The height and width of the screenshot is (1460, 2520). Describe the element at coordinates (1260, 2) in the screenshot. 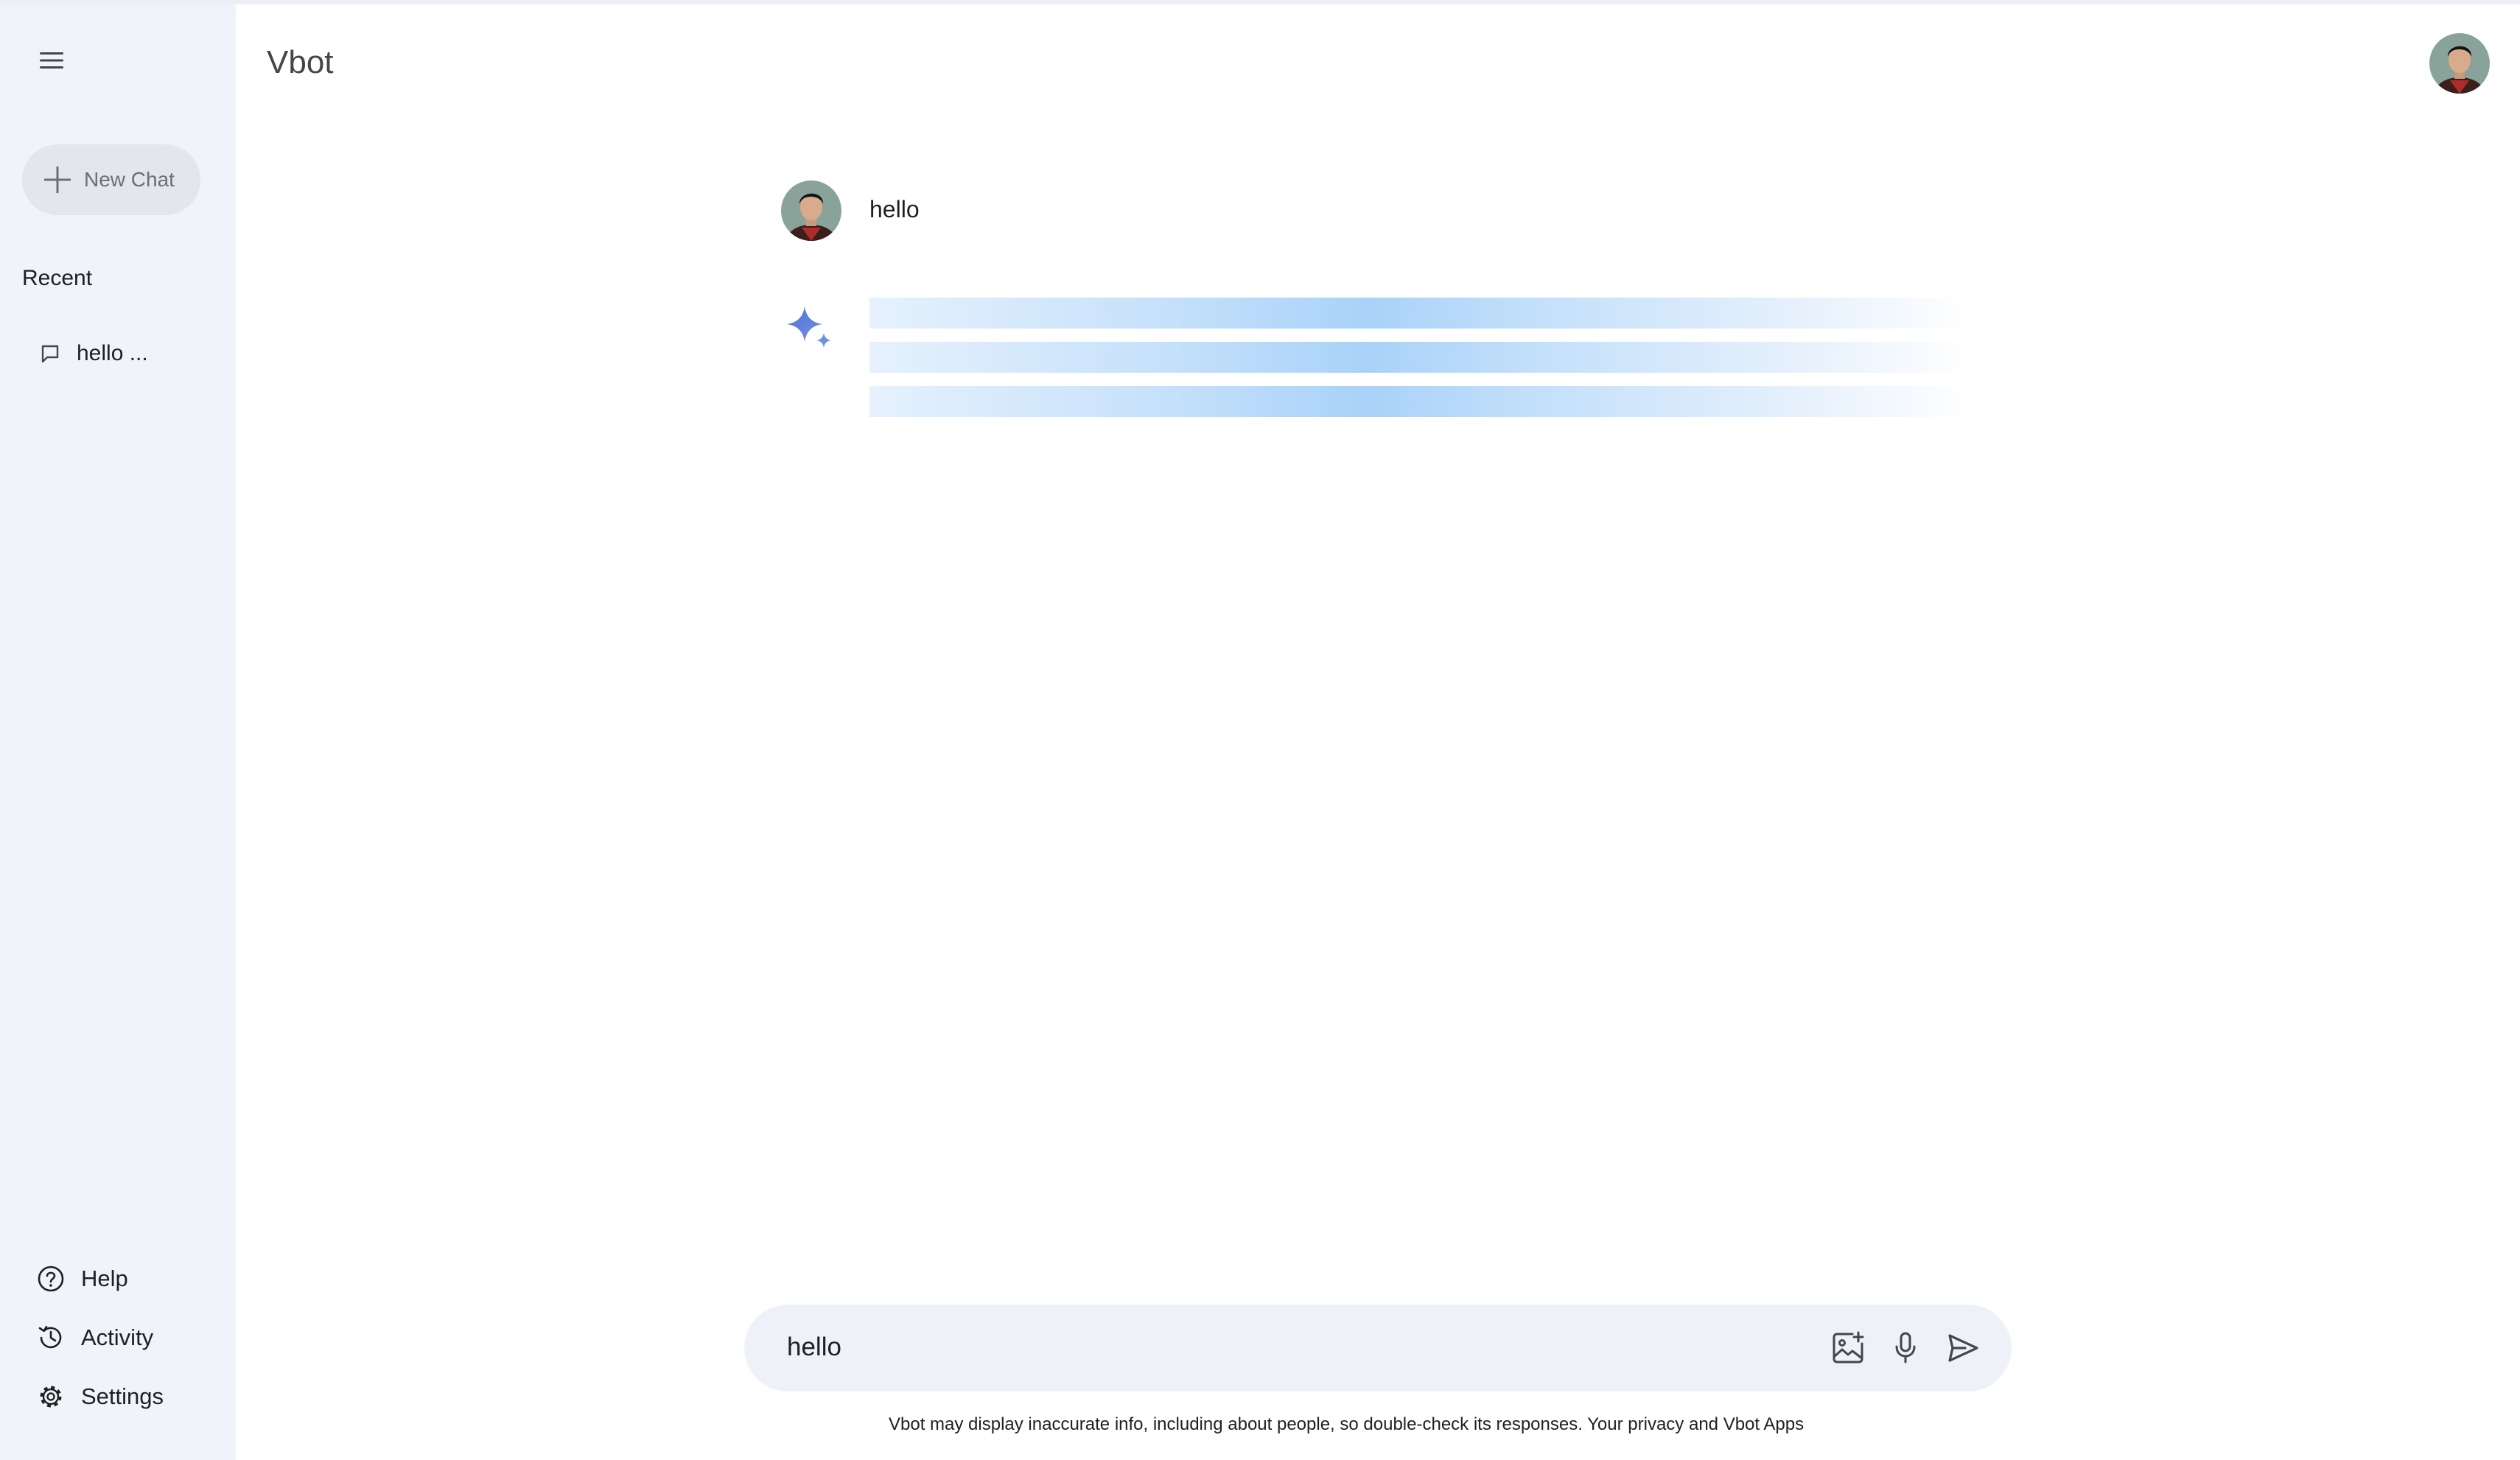

I see `top-border` at that location.